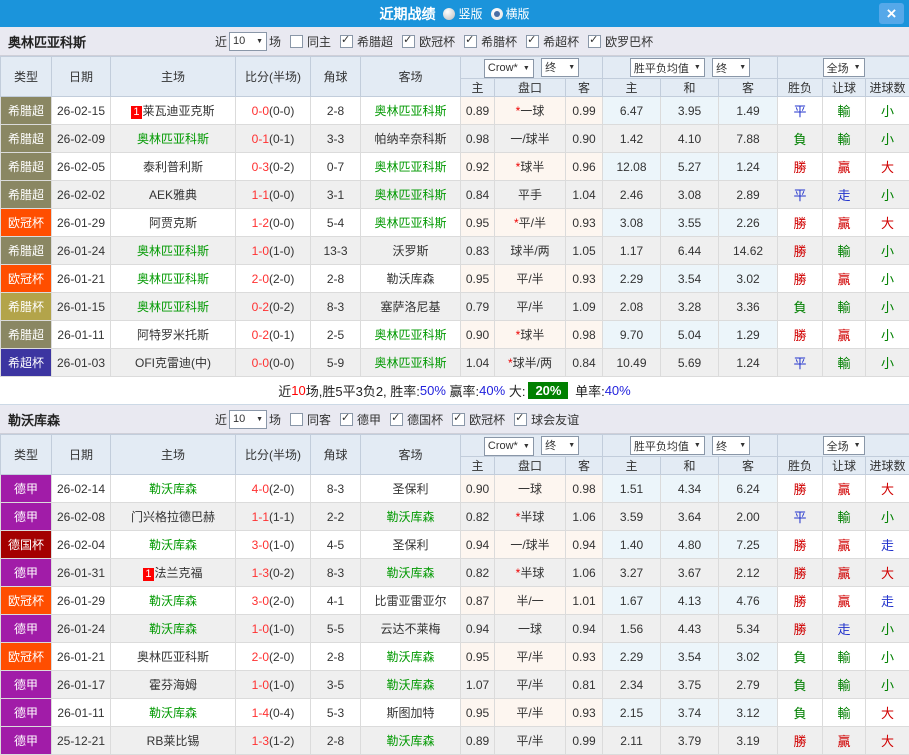 The height and width of the screenshot is (755, 909). I want to click on handicap: 球半/两, so click(530, 251).